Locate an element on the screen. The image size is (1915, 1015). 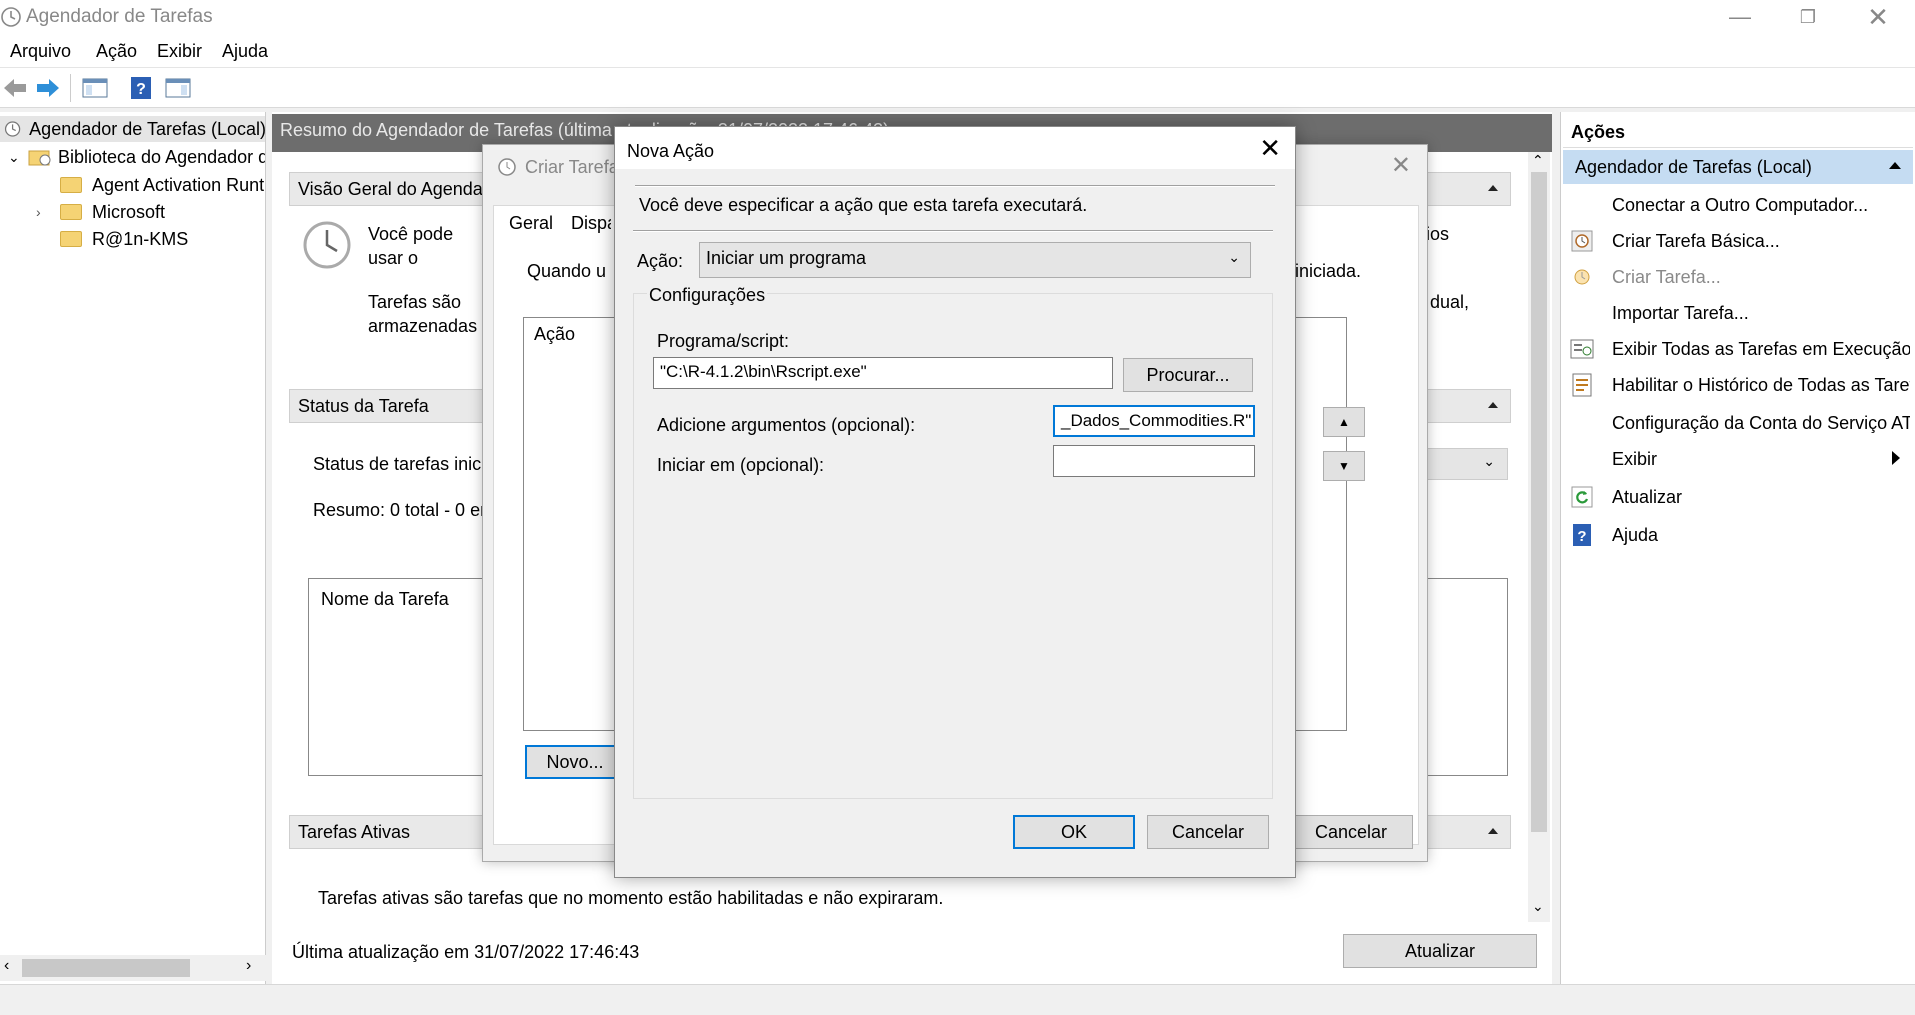
tree-item-agent-activation: Agent Activation Runtime is located at coordinates (162, 185).